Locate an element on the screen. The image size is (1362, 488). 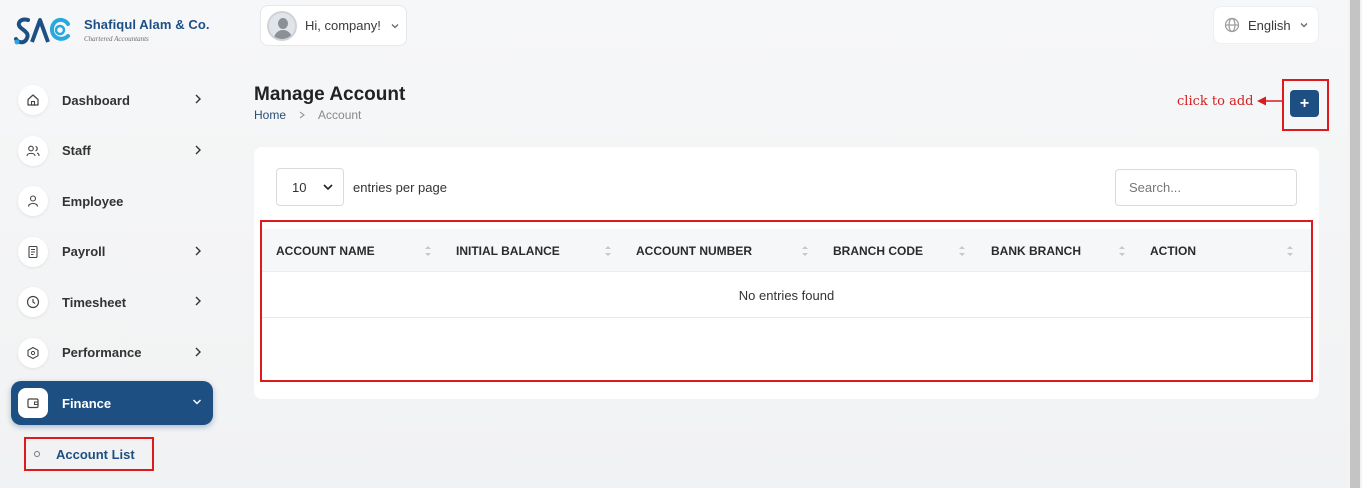
arrow-left-icon is located at coordinates (1270, 101).